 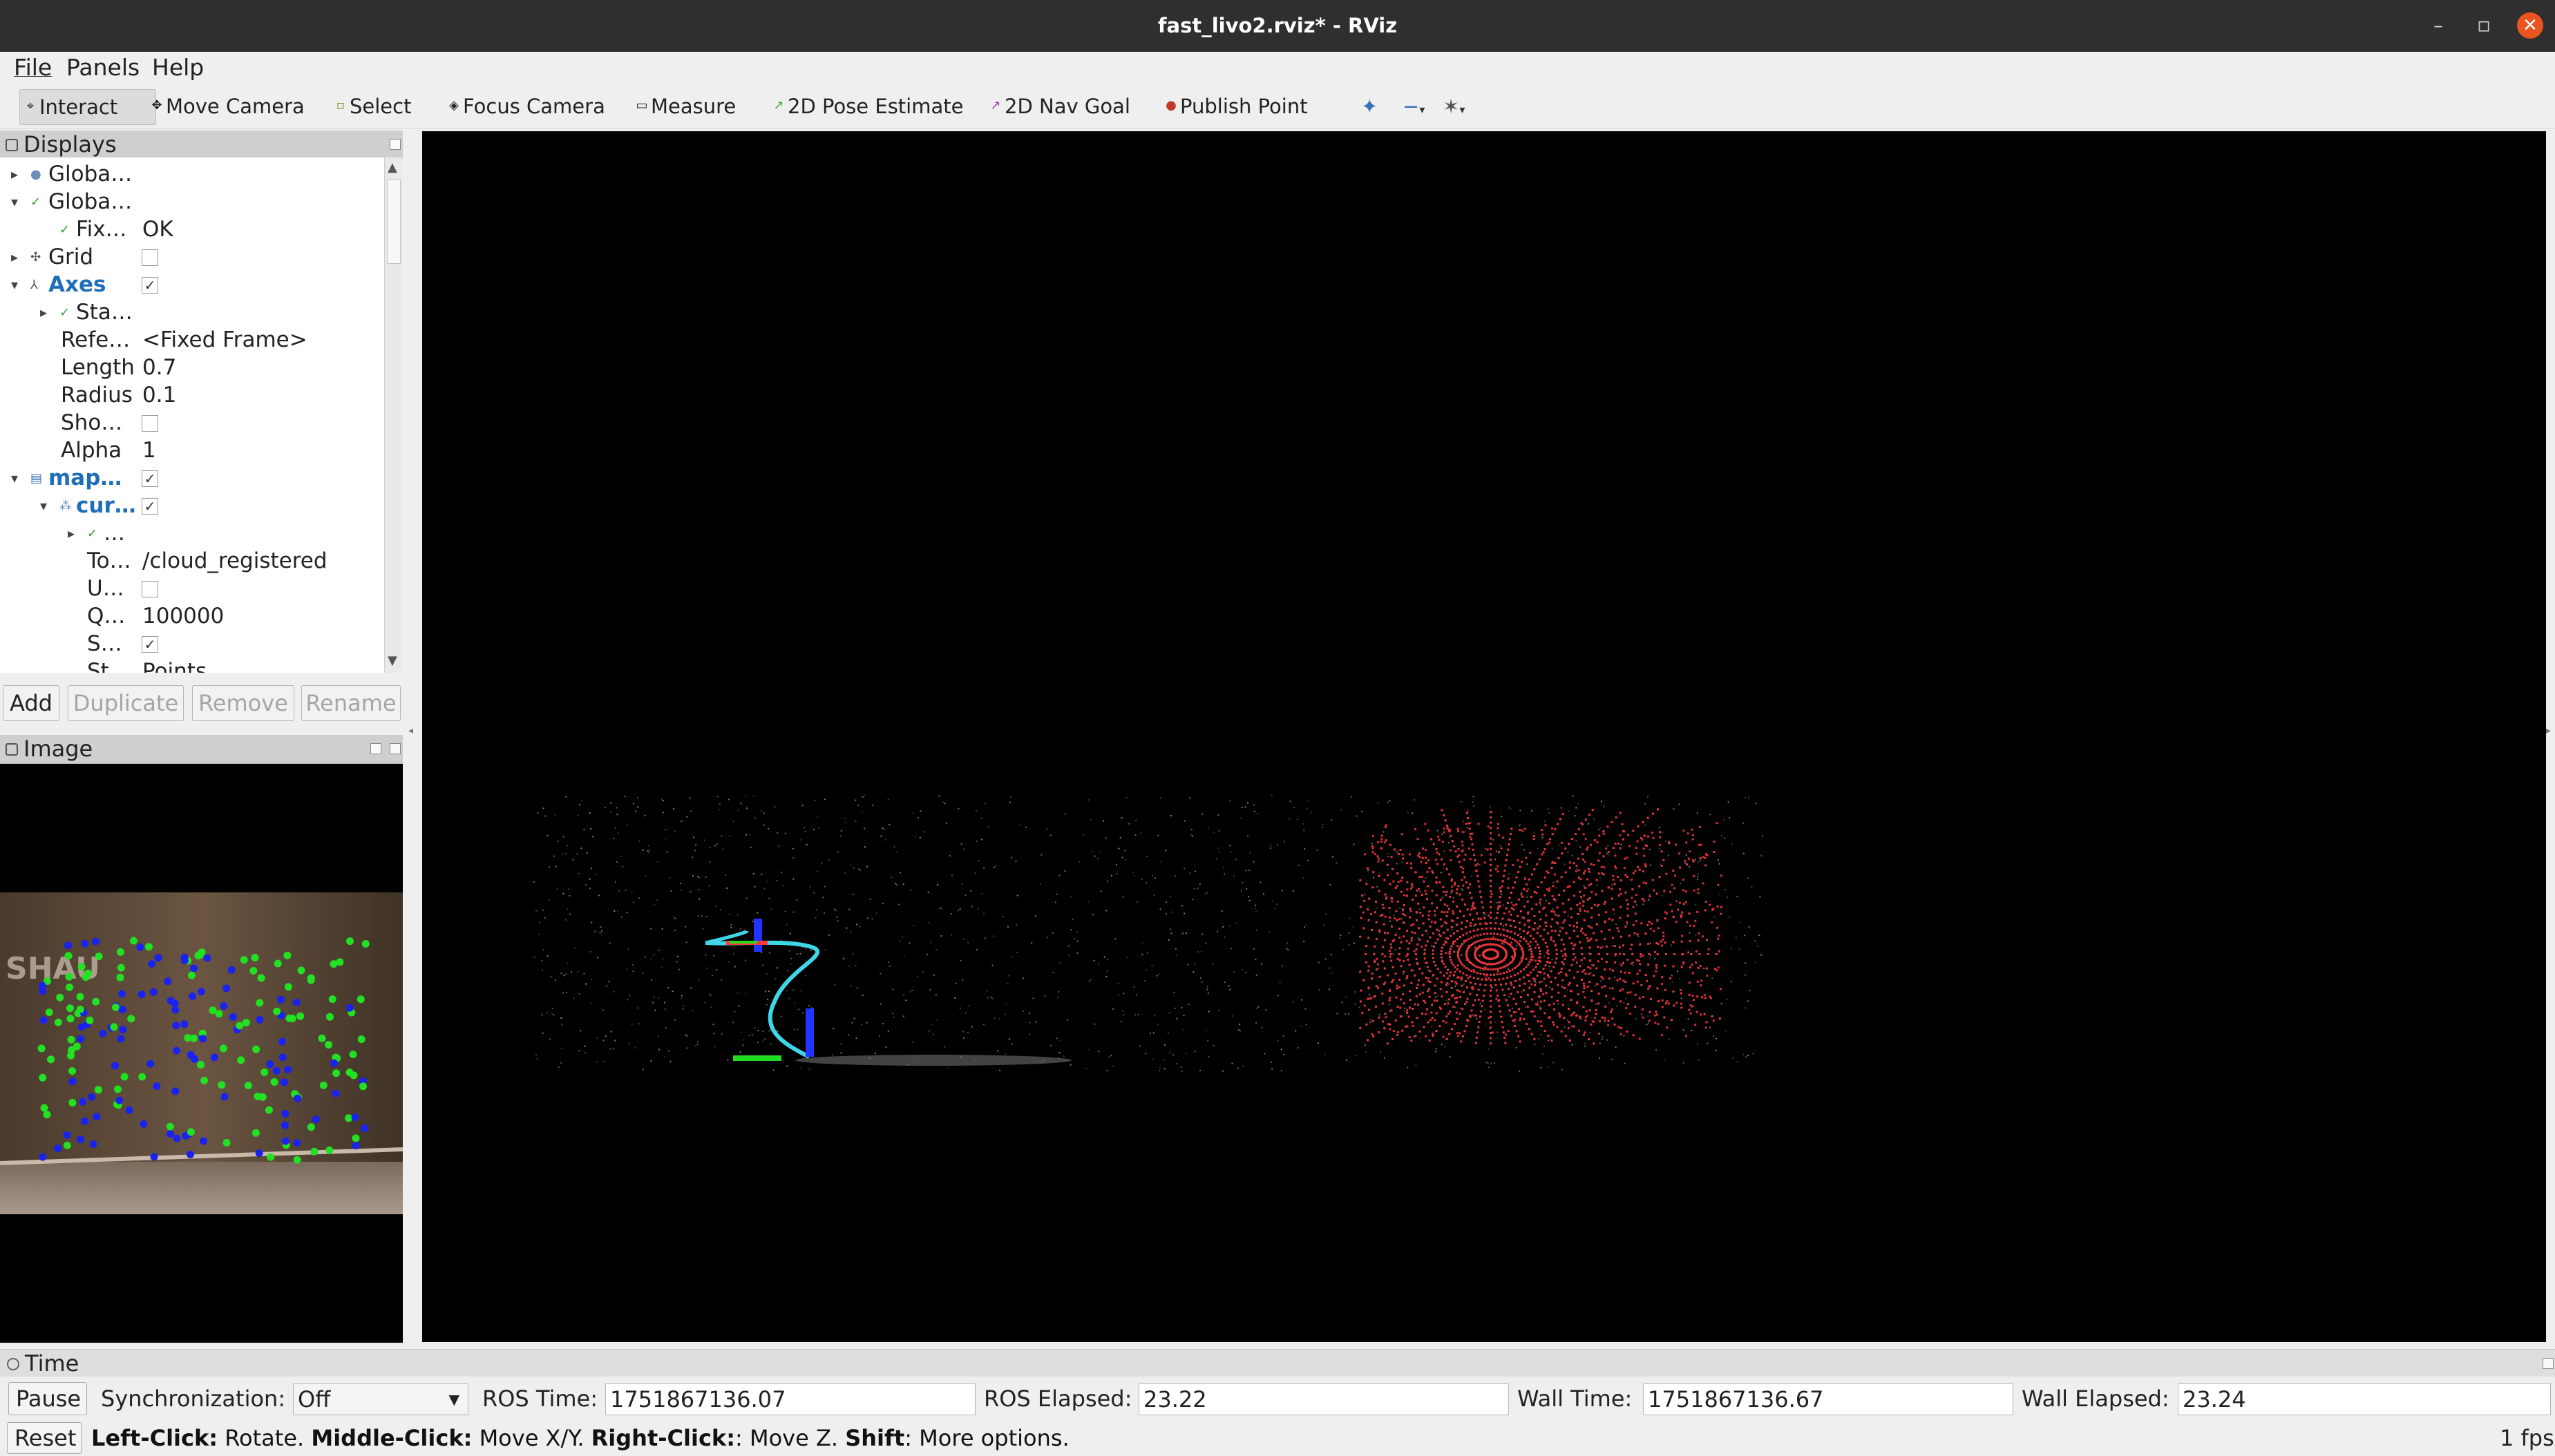 I want to click on pointcloud-icon: ⁂, so click(x=65, y=506).